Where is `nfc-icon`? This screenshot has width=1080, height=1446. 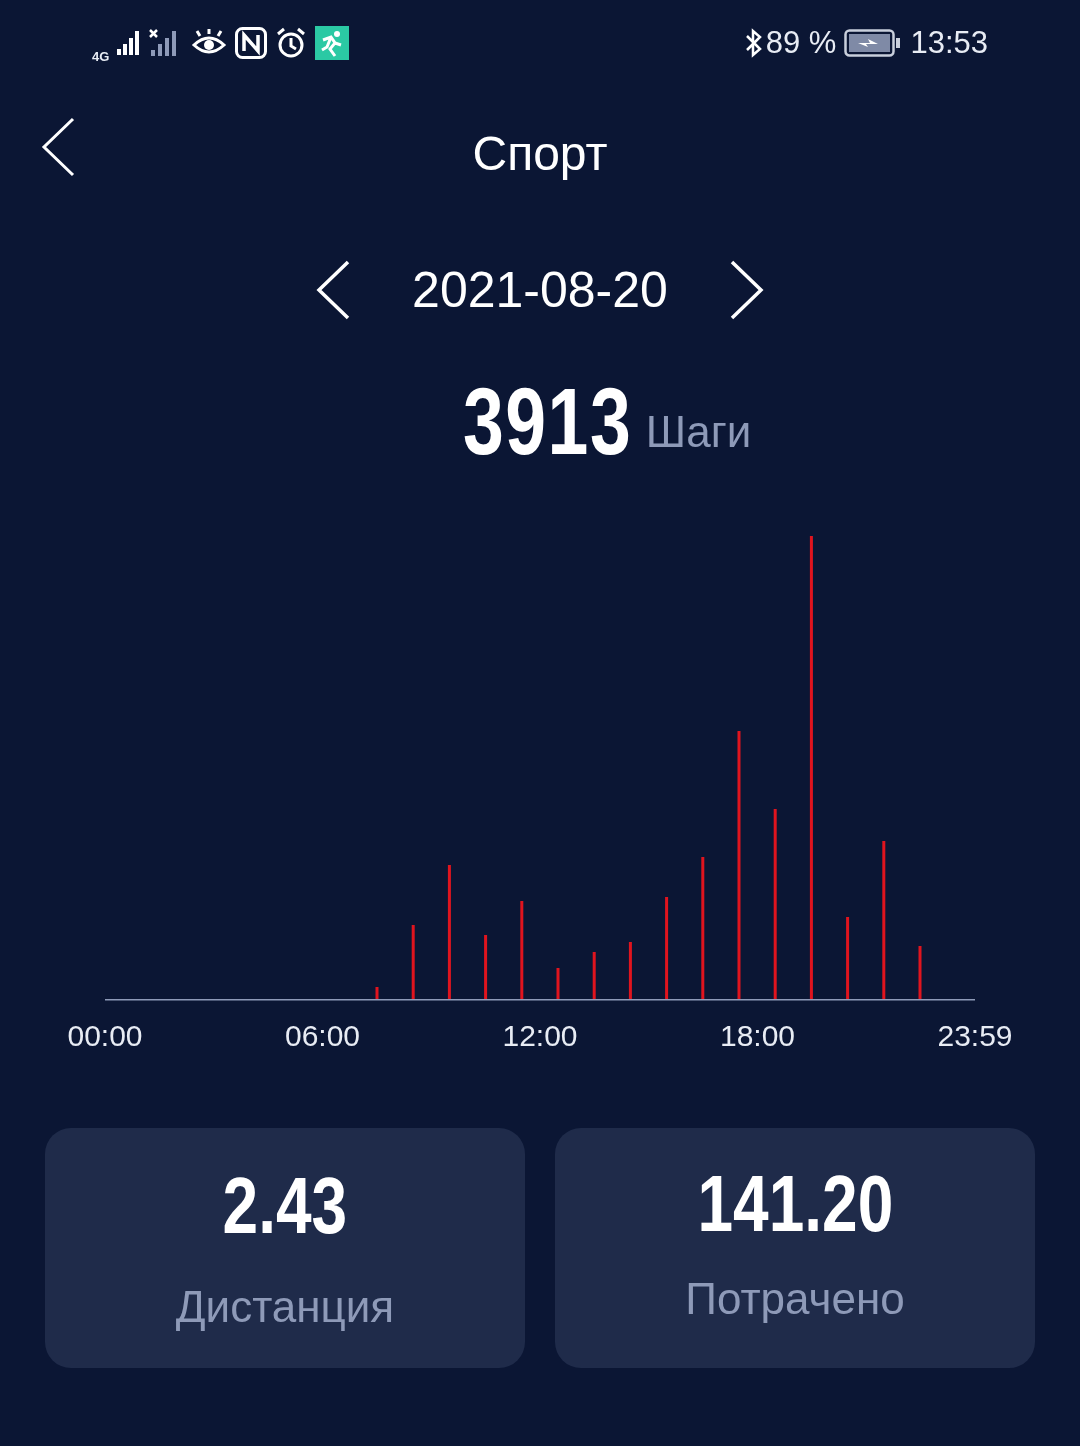 nfc-icon is located at coordinates (251, 43).